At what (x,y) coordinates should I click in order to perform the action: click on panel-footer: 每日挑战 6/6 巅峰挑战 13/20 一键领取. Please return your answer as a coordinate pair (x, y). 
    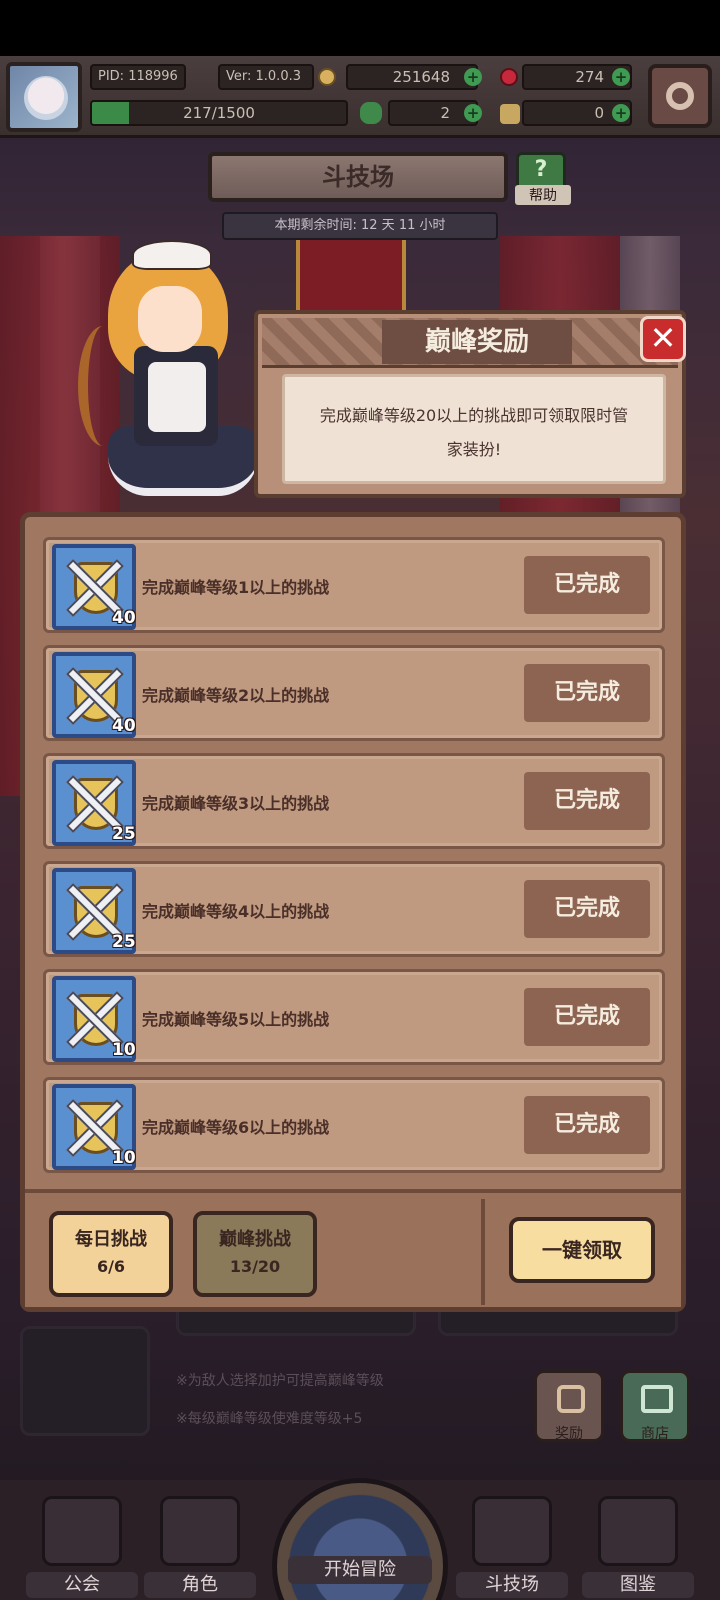
    Looking at the image, I should click on (353, 1248).